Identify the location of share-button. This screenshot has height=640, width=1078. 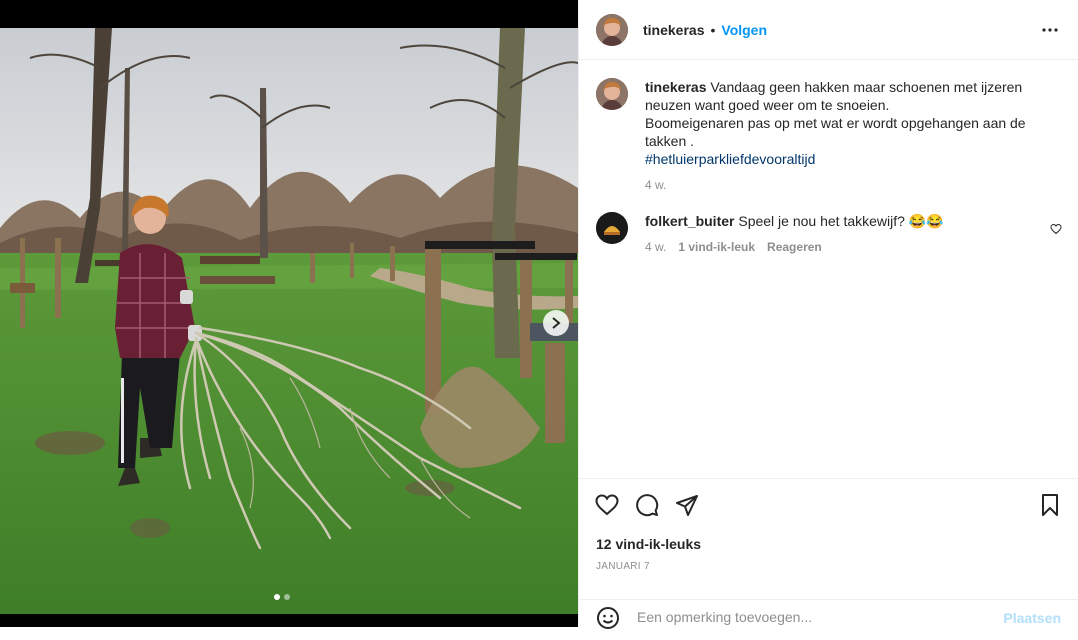
(687, 507).